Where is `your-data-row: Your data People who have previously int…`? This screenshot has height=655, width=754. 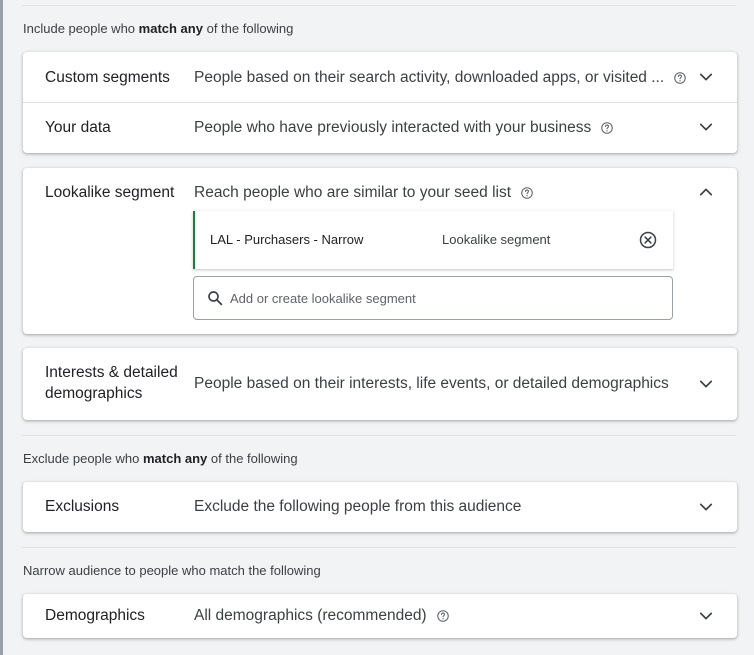 your-data-row: Your data People who have previously int… is located at coordinates (380, 127).